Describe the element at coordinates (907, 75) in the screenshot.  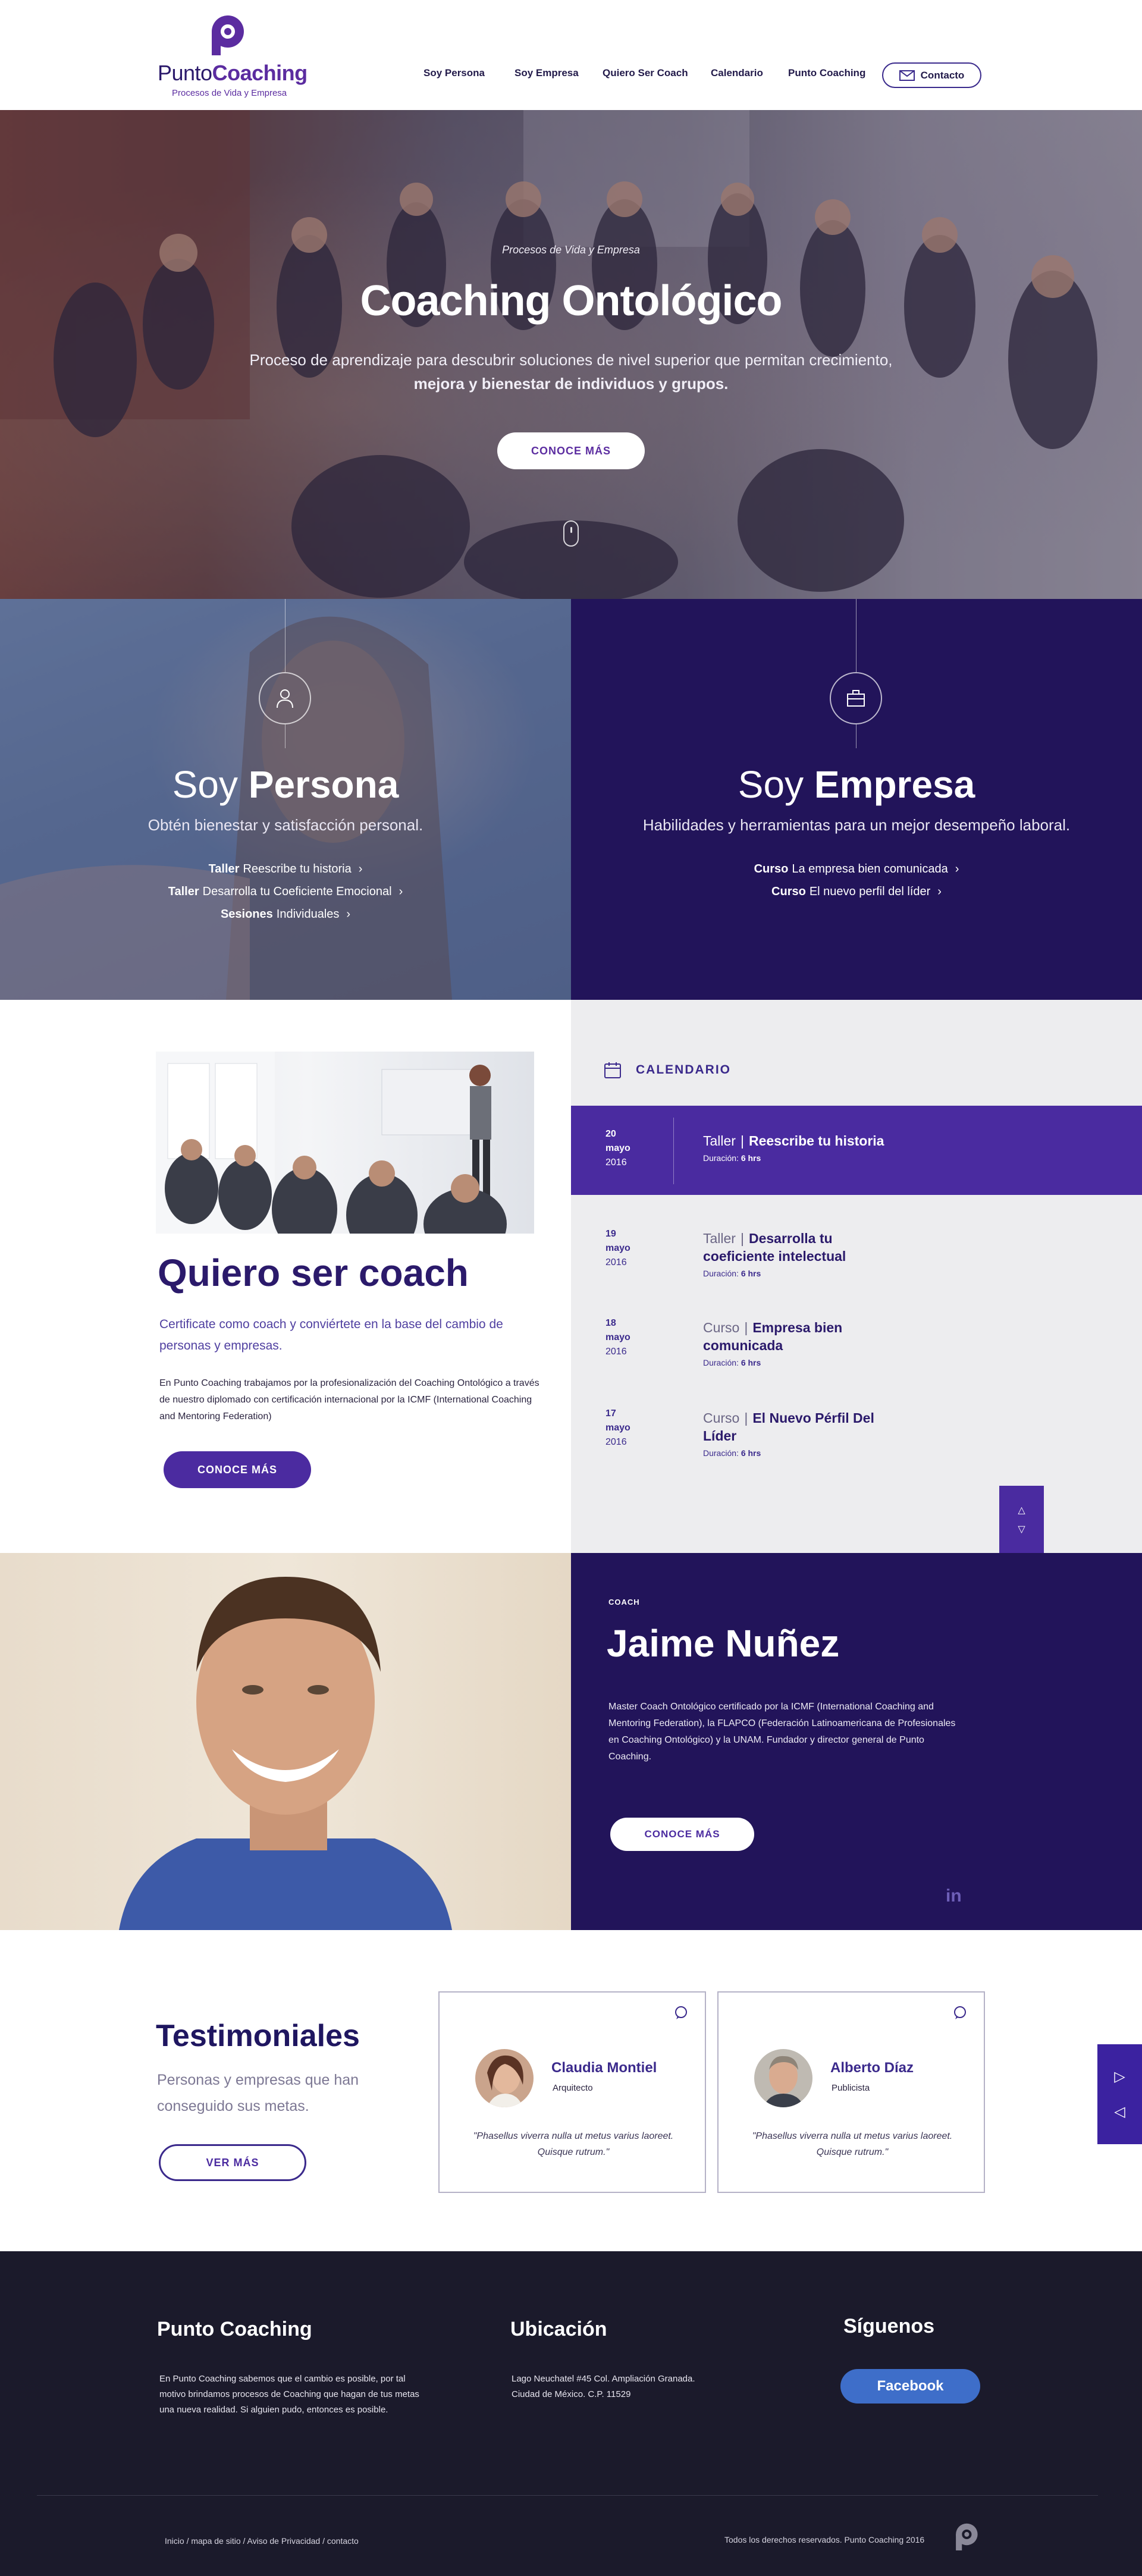
I see `mail-icon` at that location.